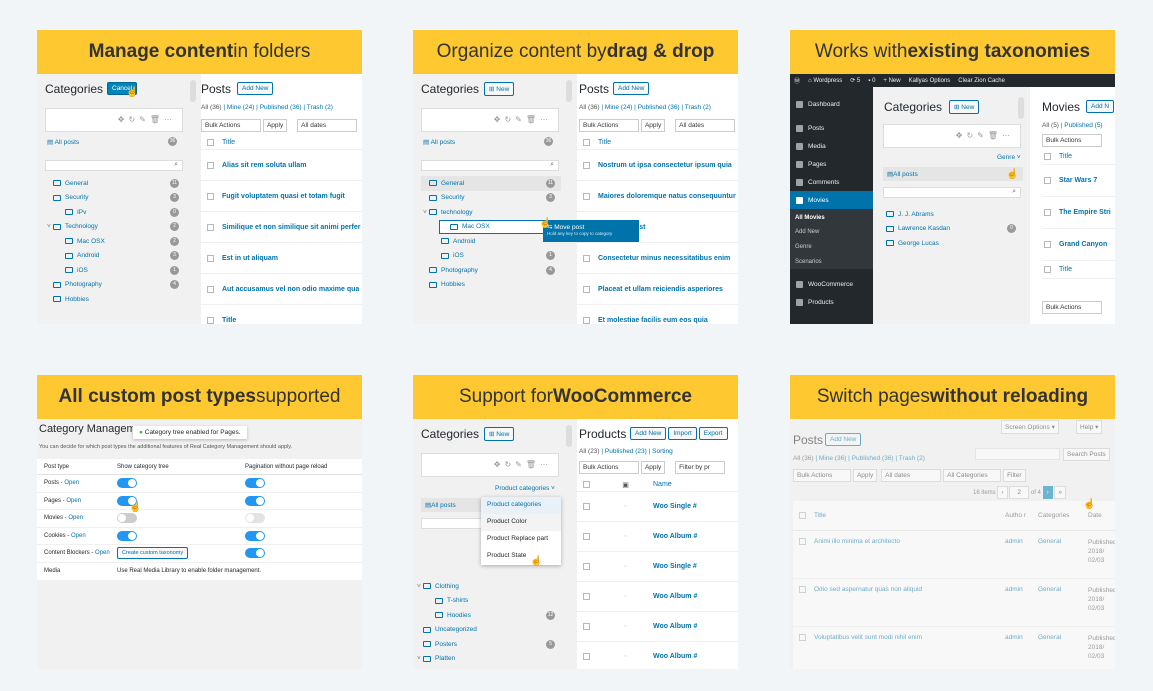 The width and height of the screenshot is (1153, 691). What do you see at coordinates (488, 659) in the screenshot?
I see `tree-item: ˅ Platten` at bounding box center [488, 659].